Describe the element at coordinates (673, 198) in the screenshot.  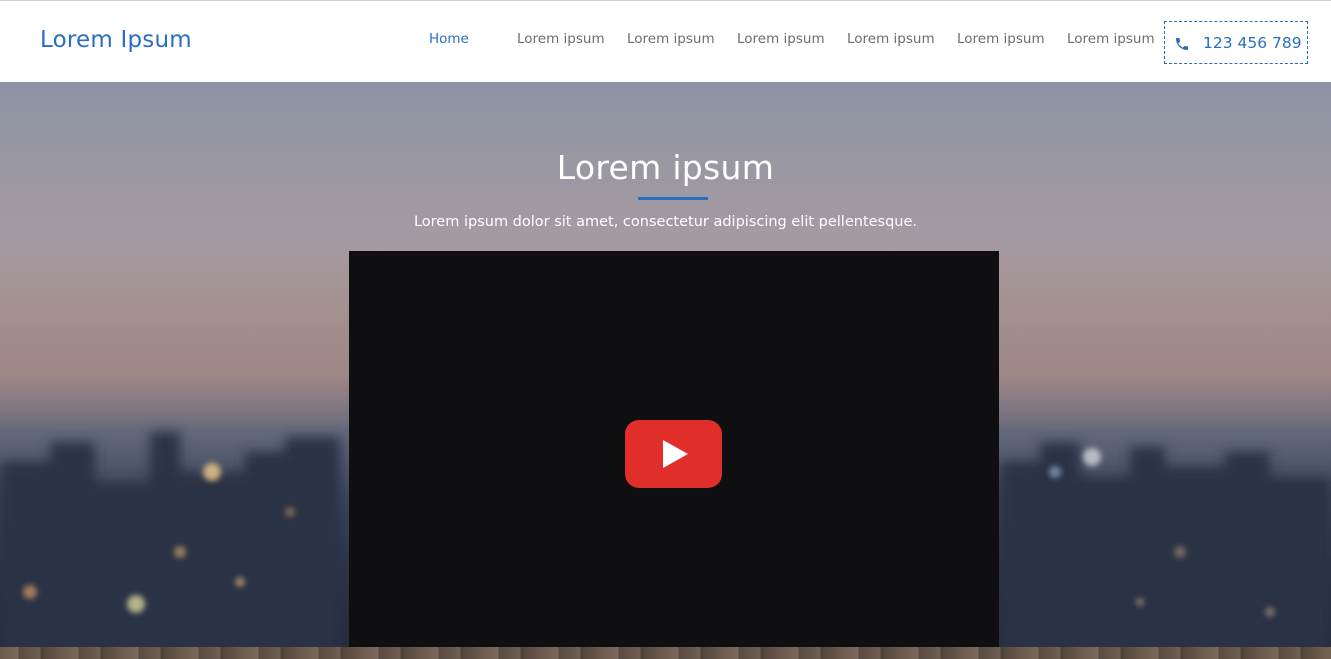
I see `title-underline` at that location.